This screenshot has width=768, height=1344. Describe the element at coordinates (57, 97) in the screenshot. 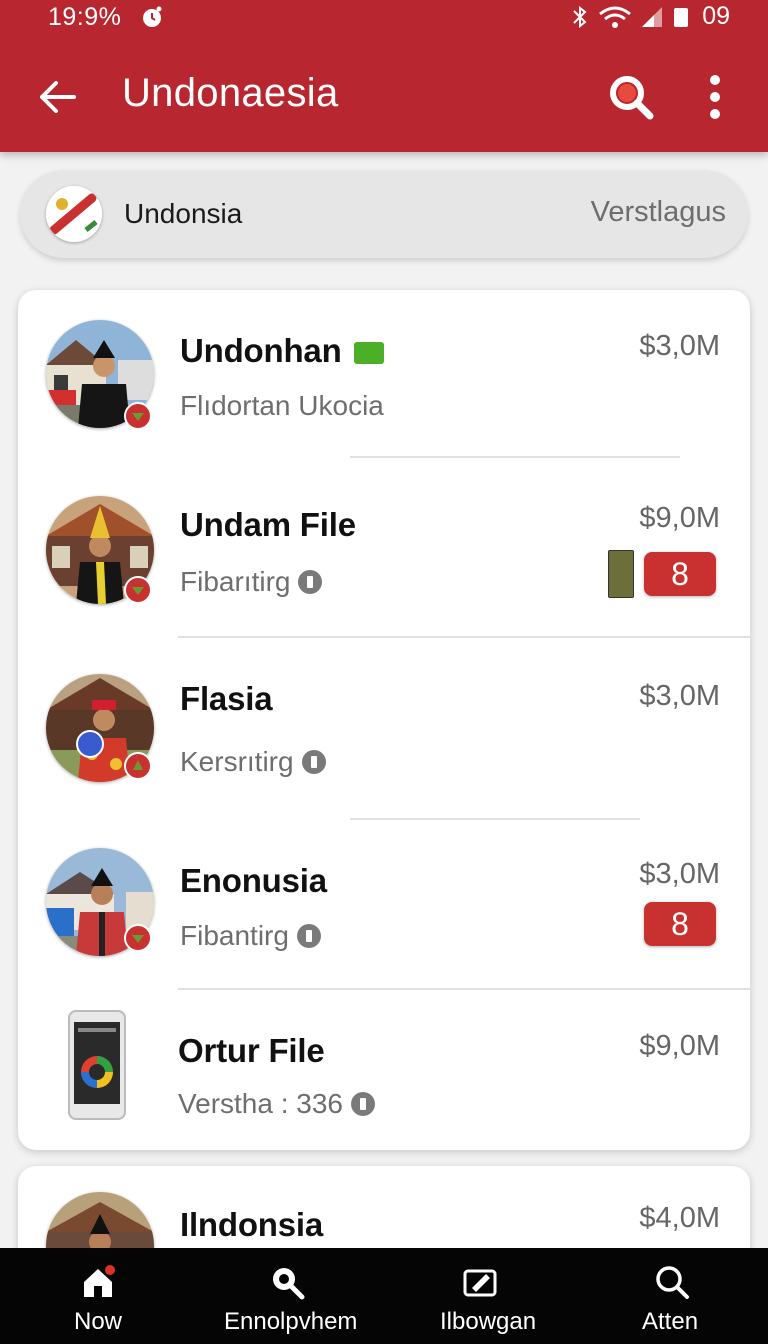

I see `back-arrow-icon` at that location.